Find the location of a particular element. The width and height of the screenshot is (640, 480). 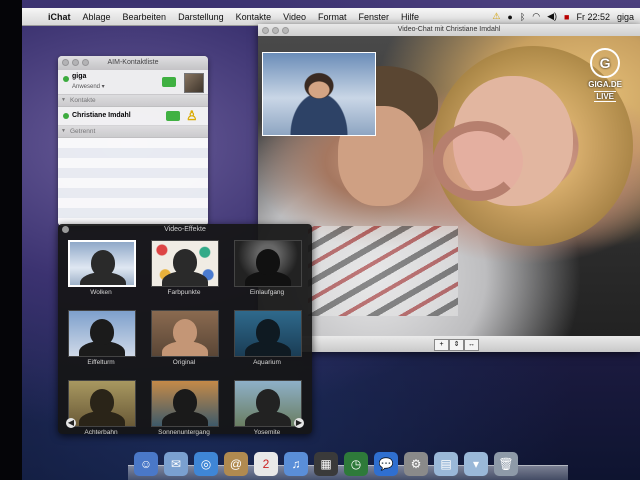

menu-format: Format is located at coordinates (332, 17).